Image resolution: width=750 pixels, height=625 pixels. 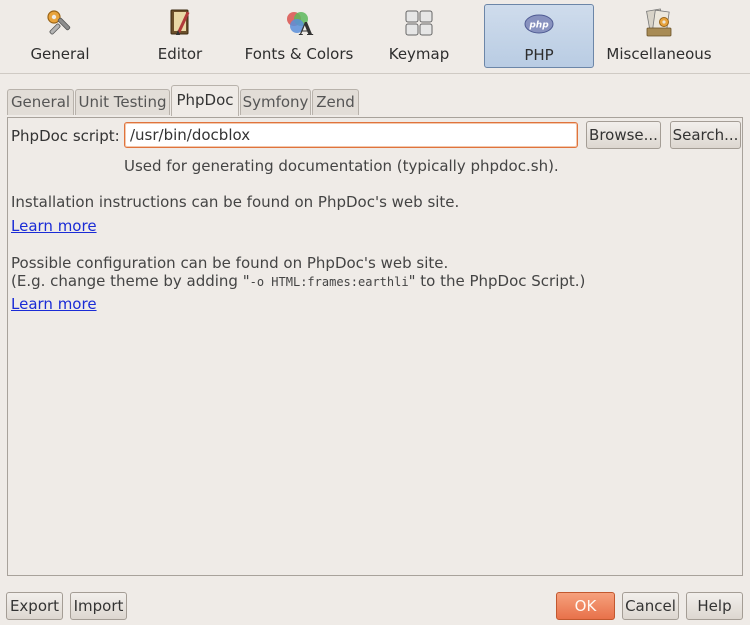 I want to click on tab-zend: Zend, so click(x=335, y=102).